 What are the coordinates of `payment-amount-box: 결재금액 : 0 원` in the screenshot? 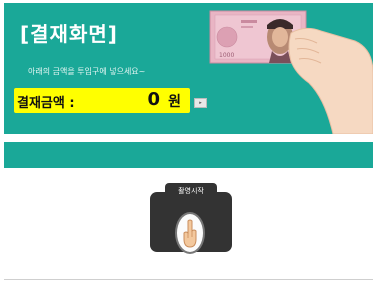 It's located at (102, 100).